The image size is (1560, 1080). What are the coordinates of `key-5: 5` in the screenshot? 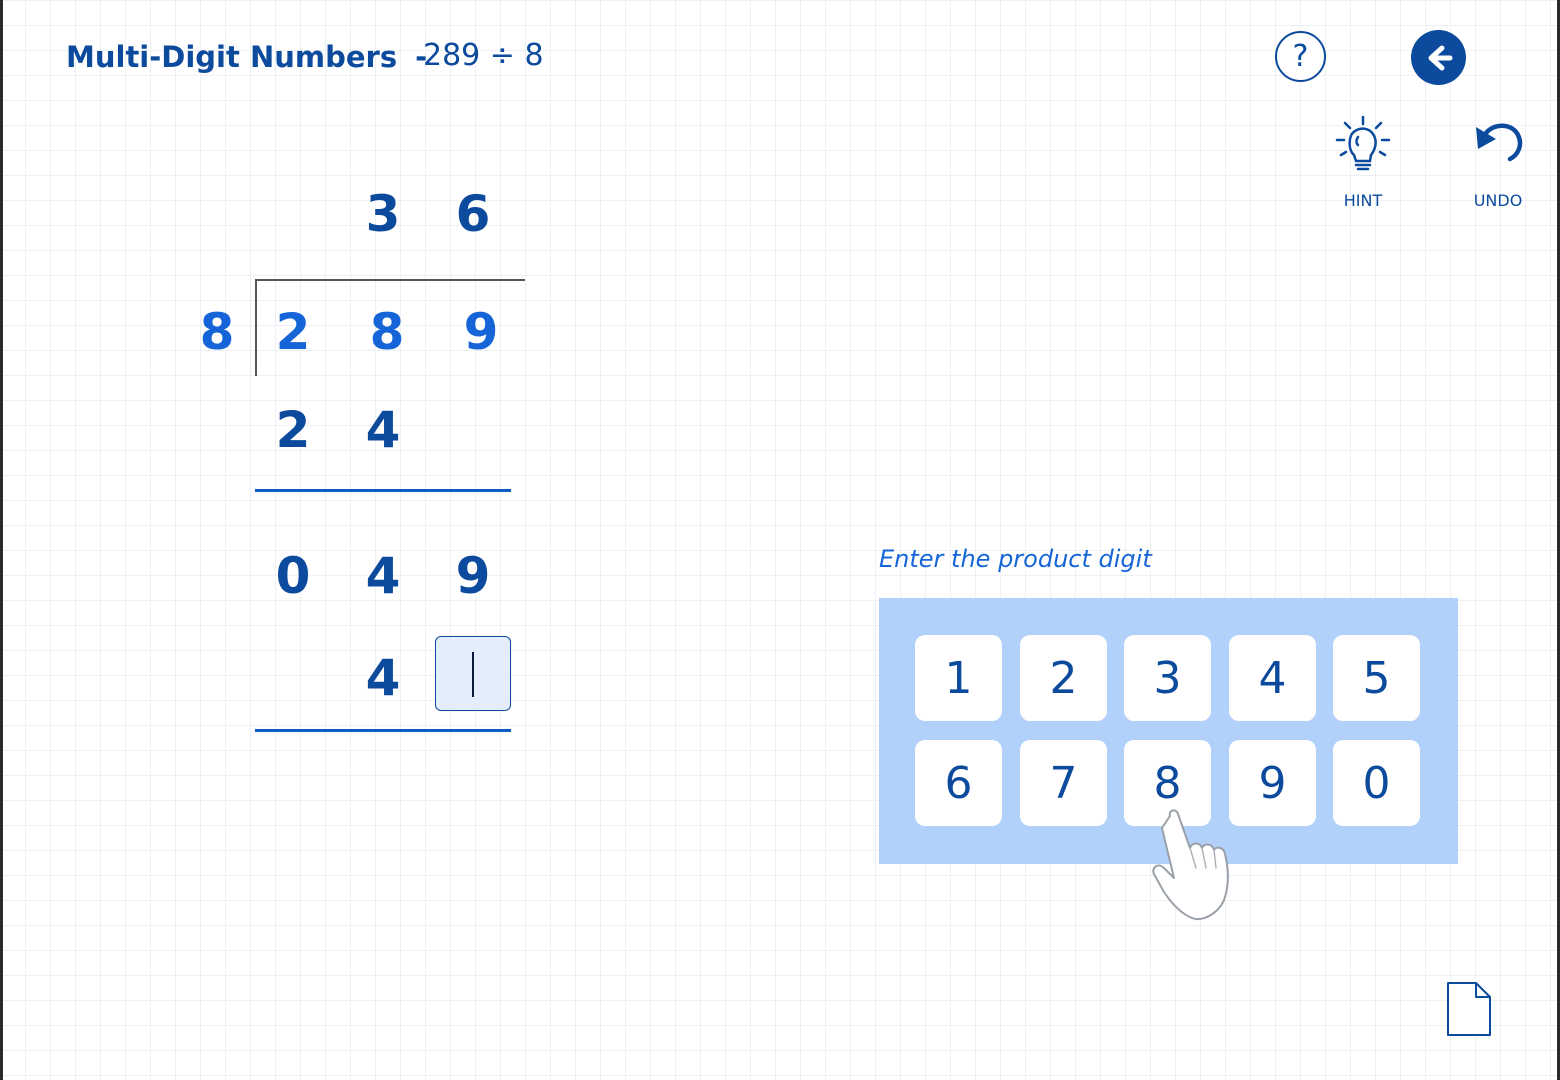 It's located at (1376, 678).